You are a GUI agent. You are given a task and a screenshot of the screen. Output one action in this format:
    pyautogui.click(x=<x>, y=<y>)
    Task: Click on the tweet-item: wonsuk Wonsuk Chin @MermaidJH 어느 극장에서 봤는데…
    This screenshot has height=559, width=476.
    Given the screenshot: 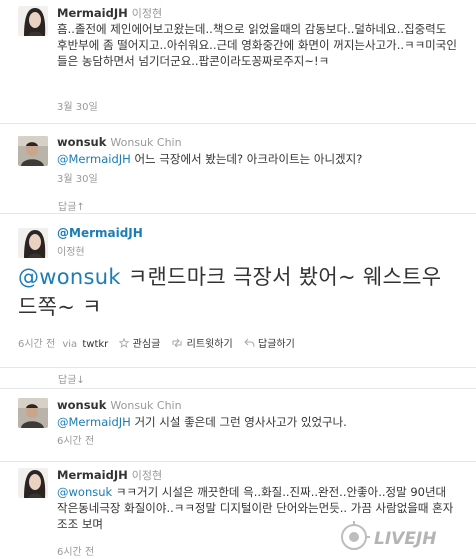 What is the action you would take?
    pyautogui.click(x=238, y=159)
    